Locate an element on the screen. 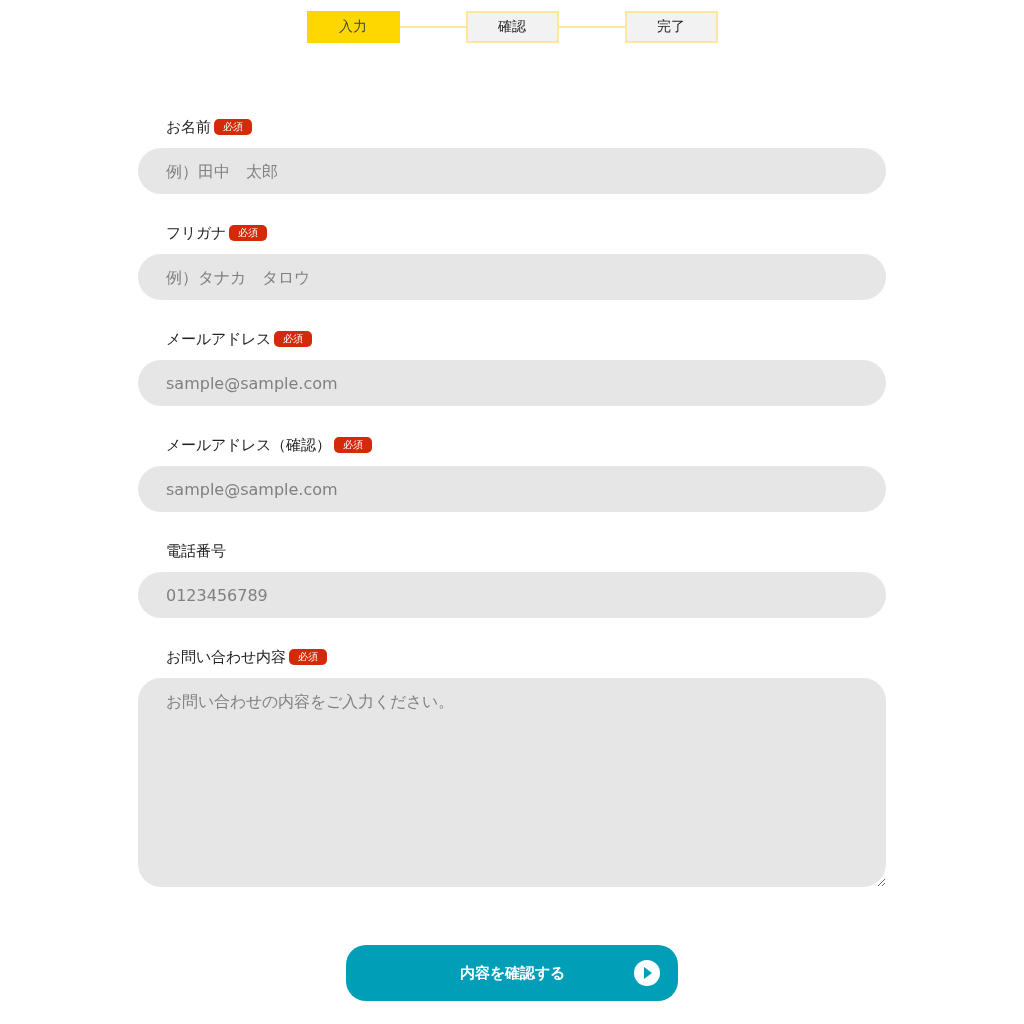 Image resolution: width=1024 pixels, height=1024 pixels. input-field: 例）田中 太郎 is located at coordinates (512, 171).